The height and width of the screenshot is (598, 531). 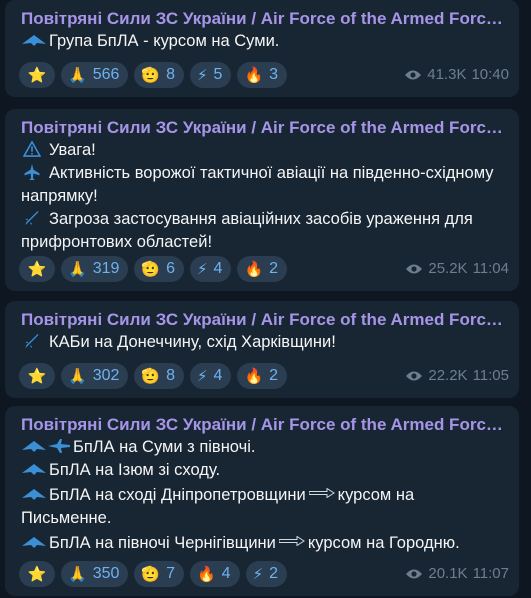 I want to click on jet-icon, so click(x=34, y=172).